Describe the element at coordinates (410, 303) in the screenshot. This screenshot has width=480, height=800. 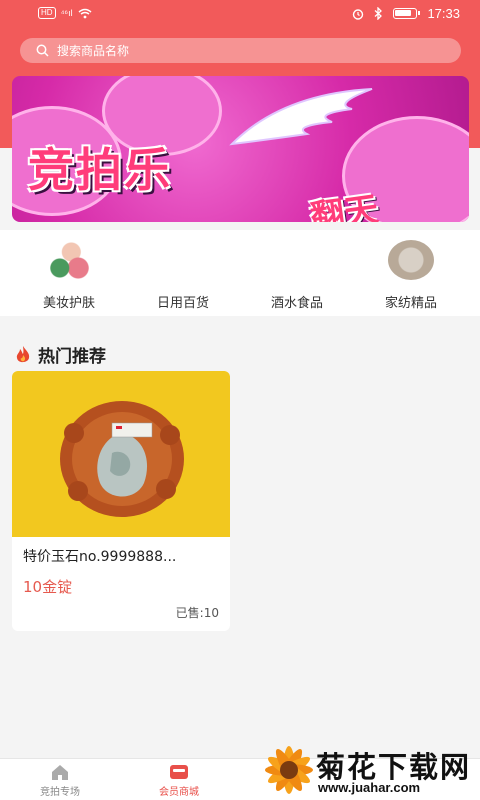
I see `category-label: 家纺精品` at that location.